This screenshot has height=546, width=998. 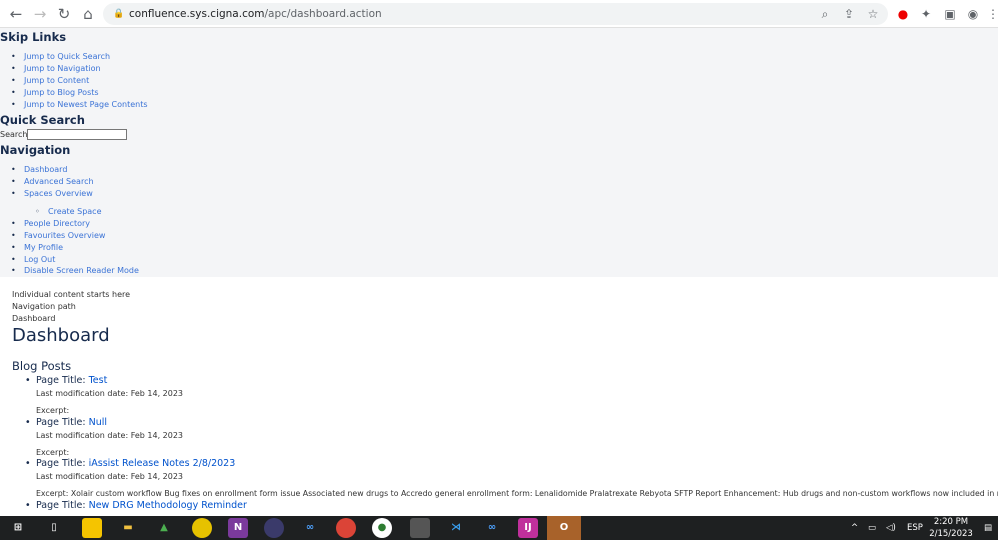 What do you see at coordinates (56, 68) in the screenshot?
I see `skip-link: Jump to Navigation` at bounding box center [56, 68].